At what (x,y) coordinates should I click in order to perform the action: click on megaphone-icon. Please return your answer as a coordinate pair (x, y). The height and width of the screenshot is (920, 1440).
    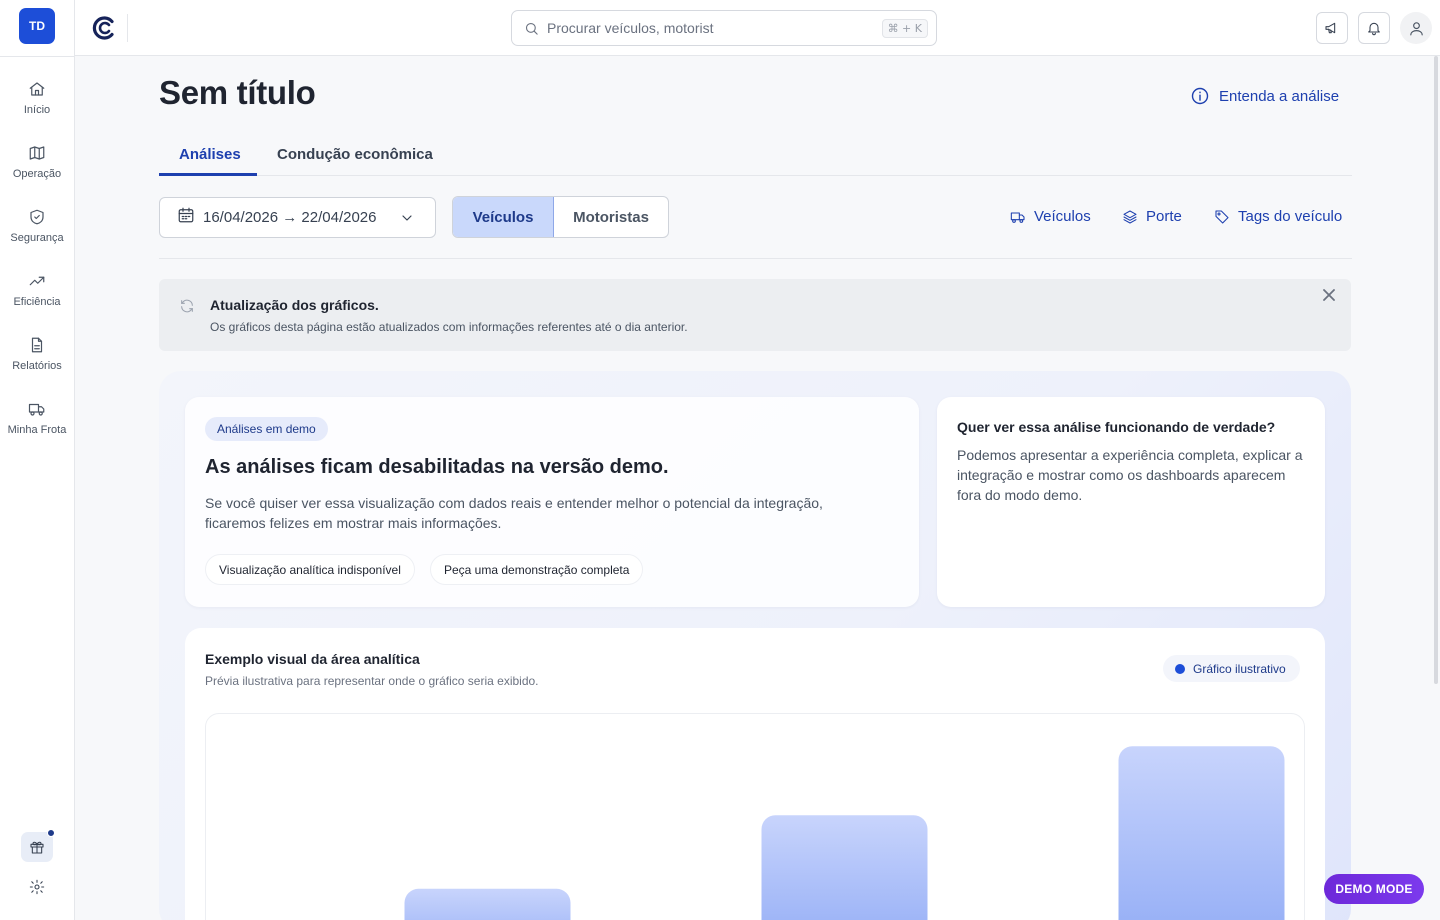
    Looking at the image, I should click on (1330, 28).